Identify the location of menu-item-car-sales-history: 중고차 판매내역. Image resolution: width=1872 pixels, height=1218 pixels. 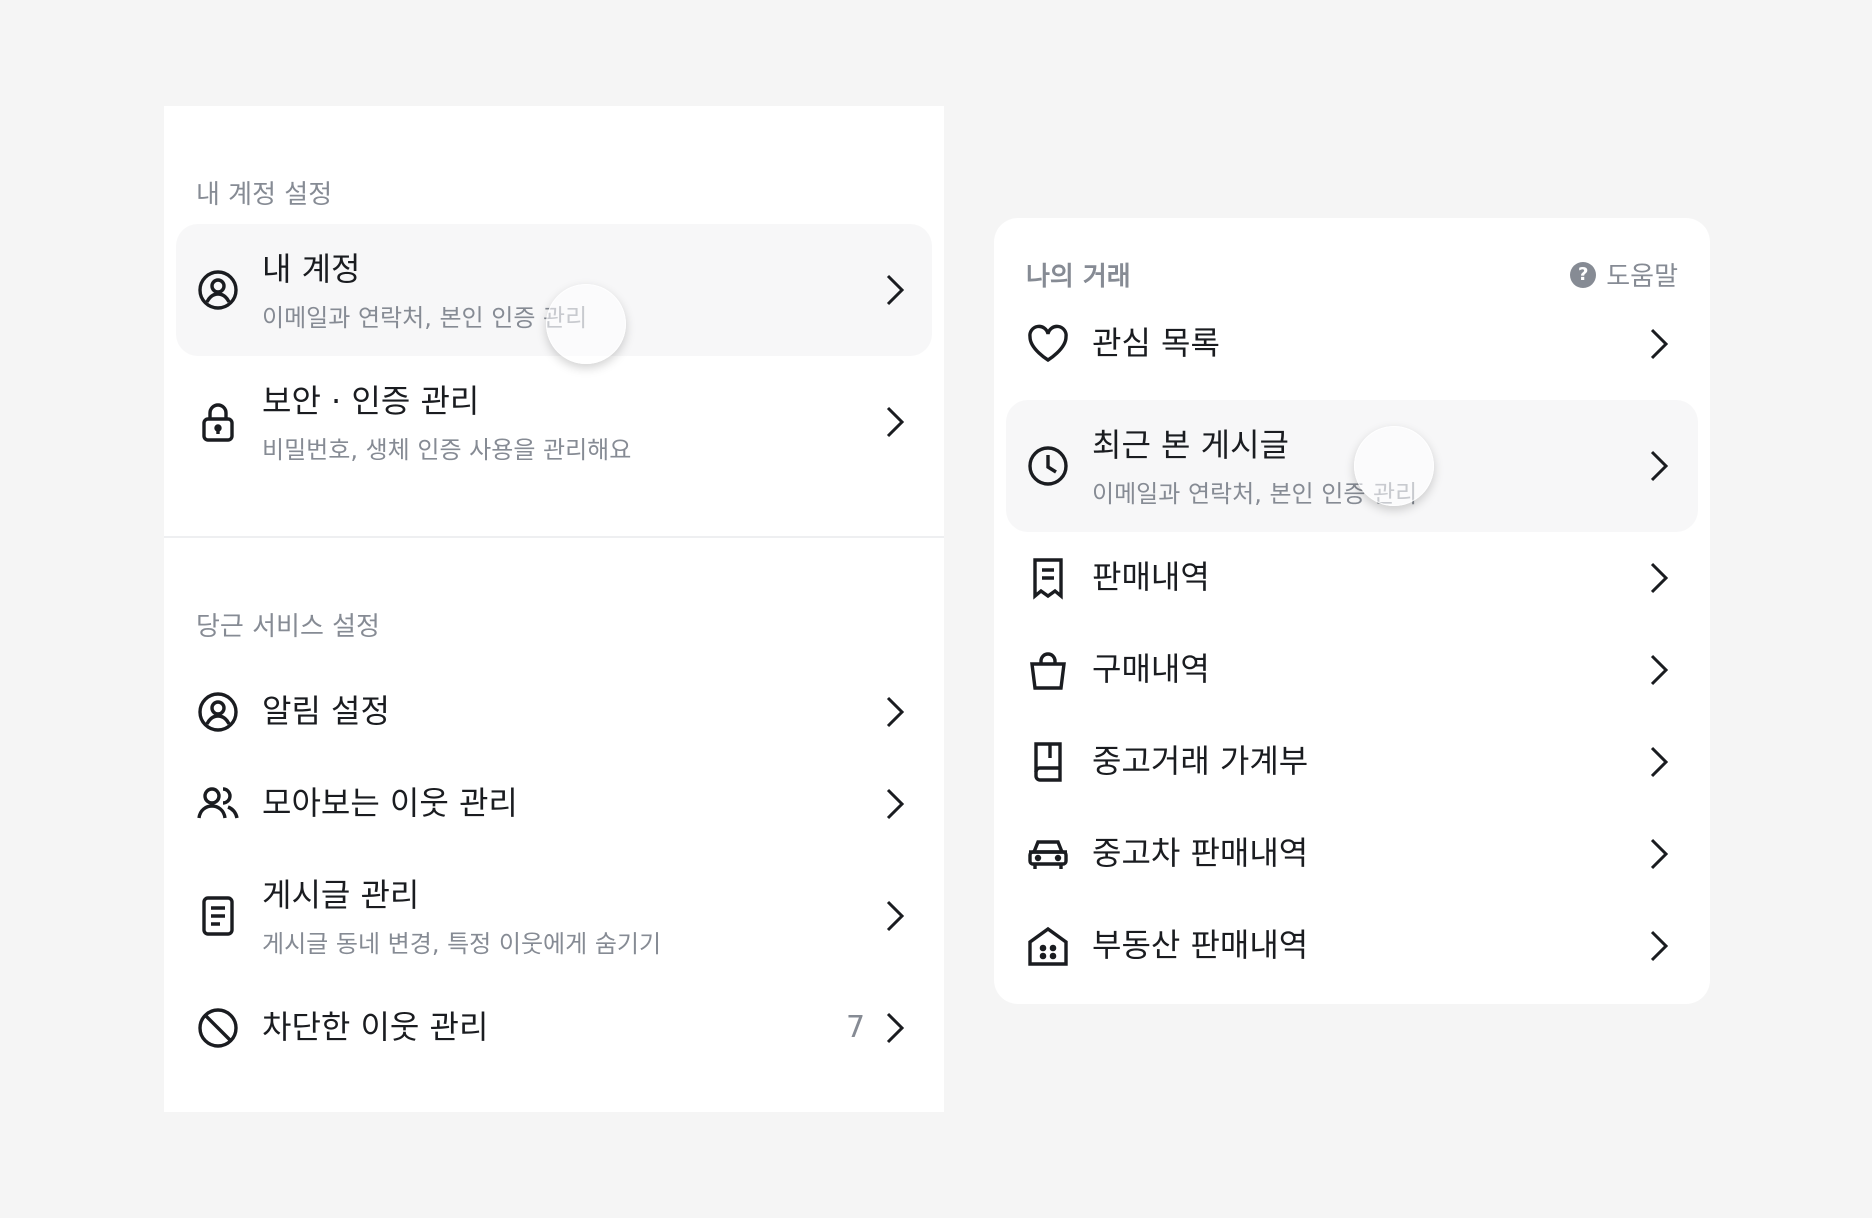
(1352, 854).